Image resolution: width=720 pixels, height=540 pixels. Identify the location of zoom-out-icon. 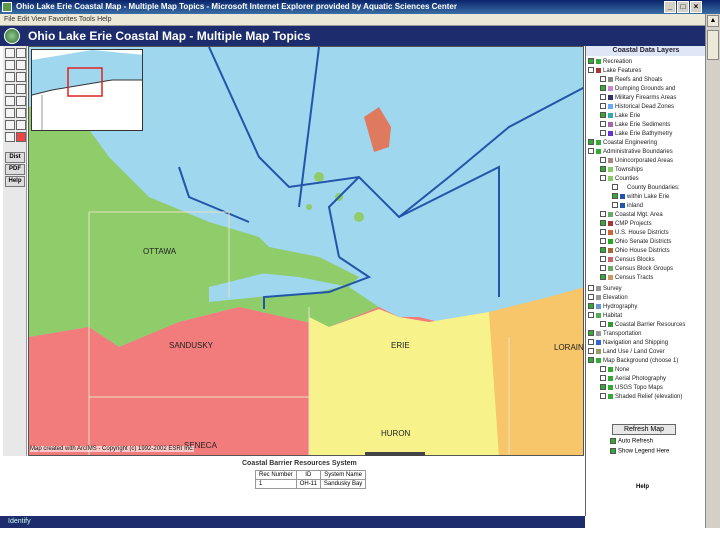
(21, 65).